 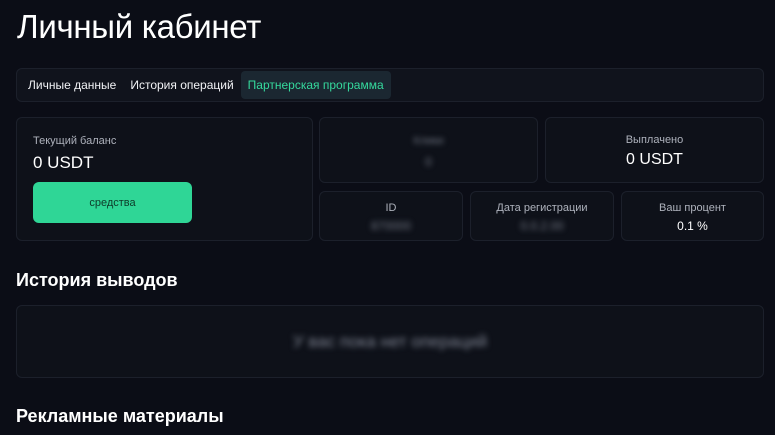 What do you see at coordinates (654, 140) in the screenshot?
I see `paid-label: Выплачено` at bounding box center [654, 140].